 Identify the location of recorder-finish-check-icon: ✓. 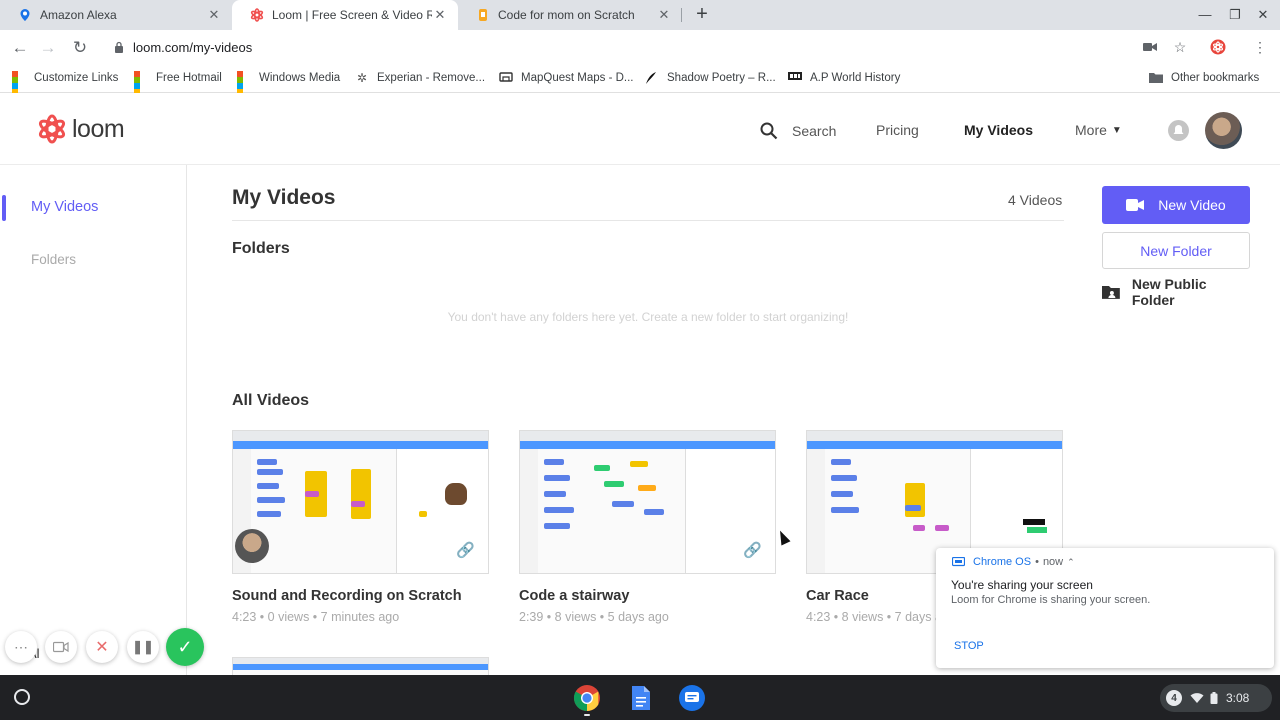
(185, 647).